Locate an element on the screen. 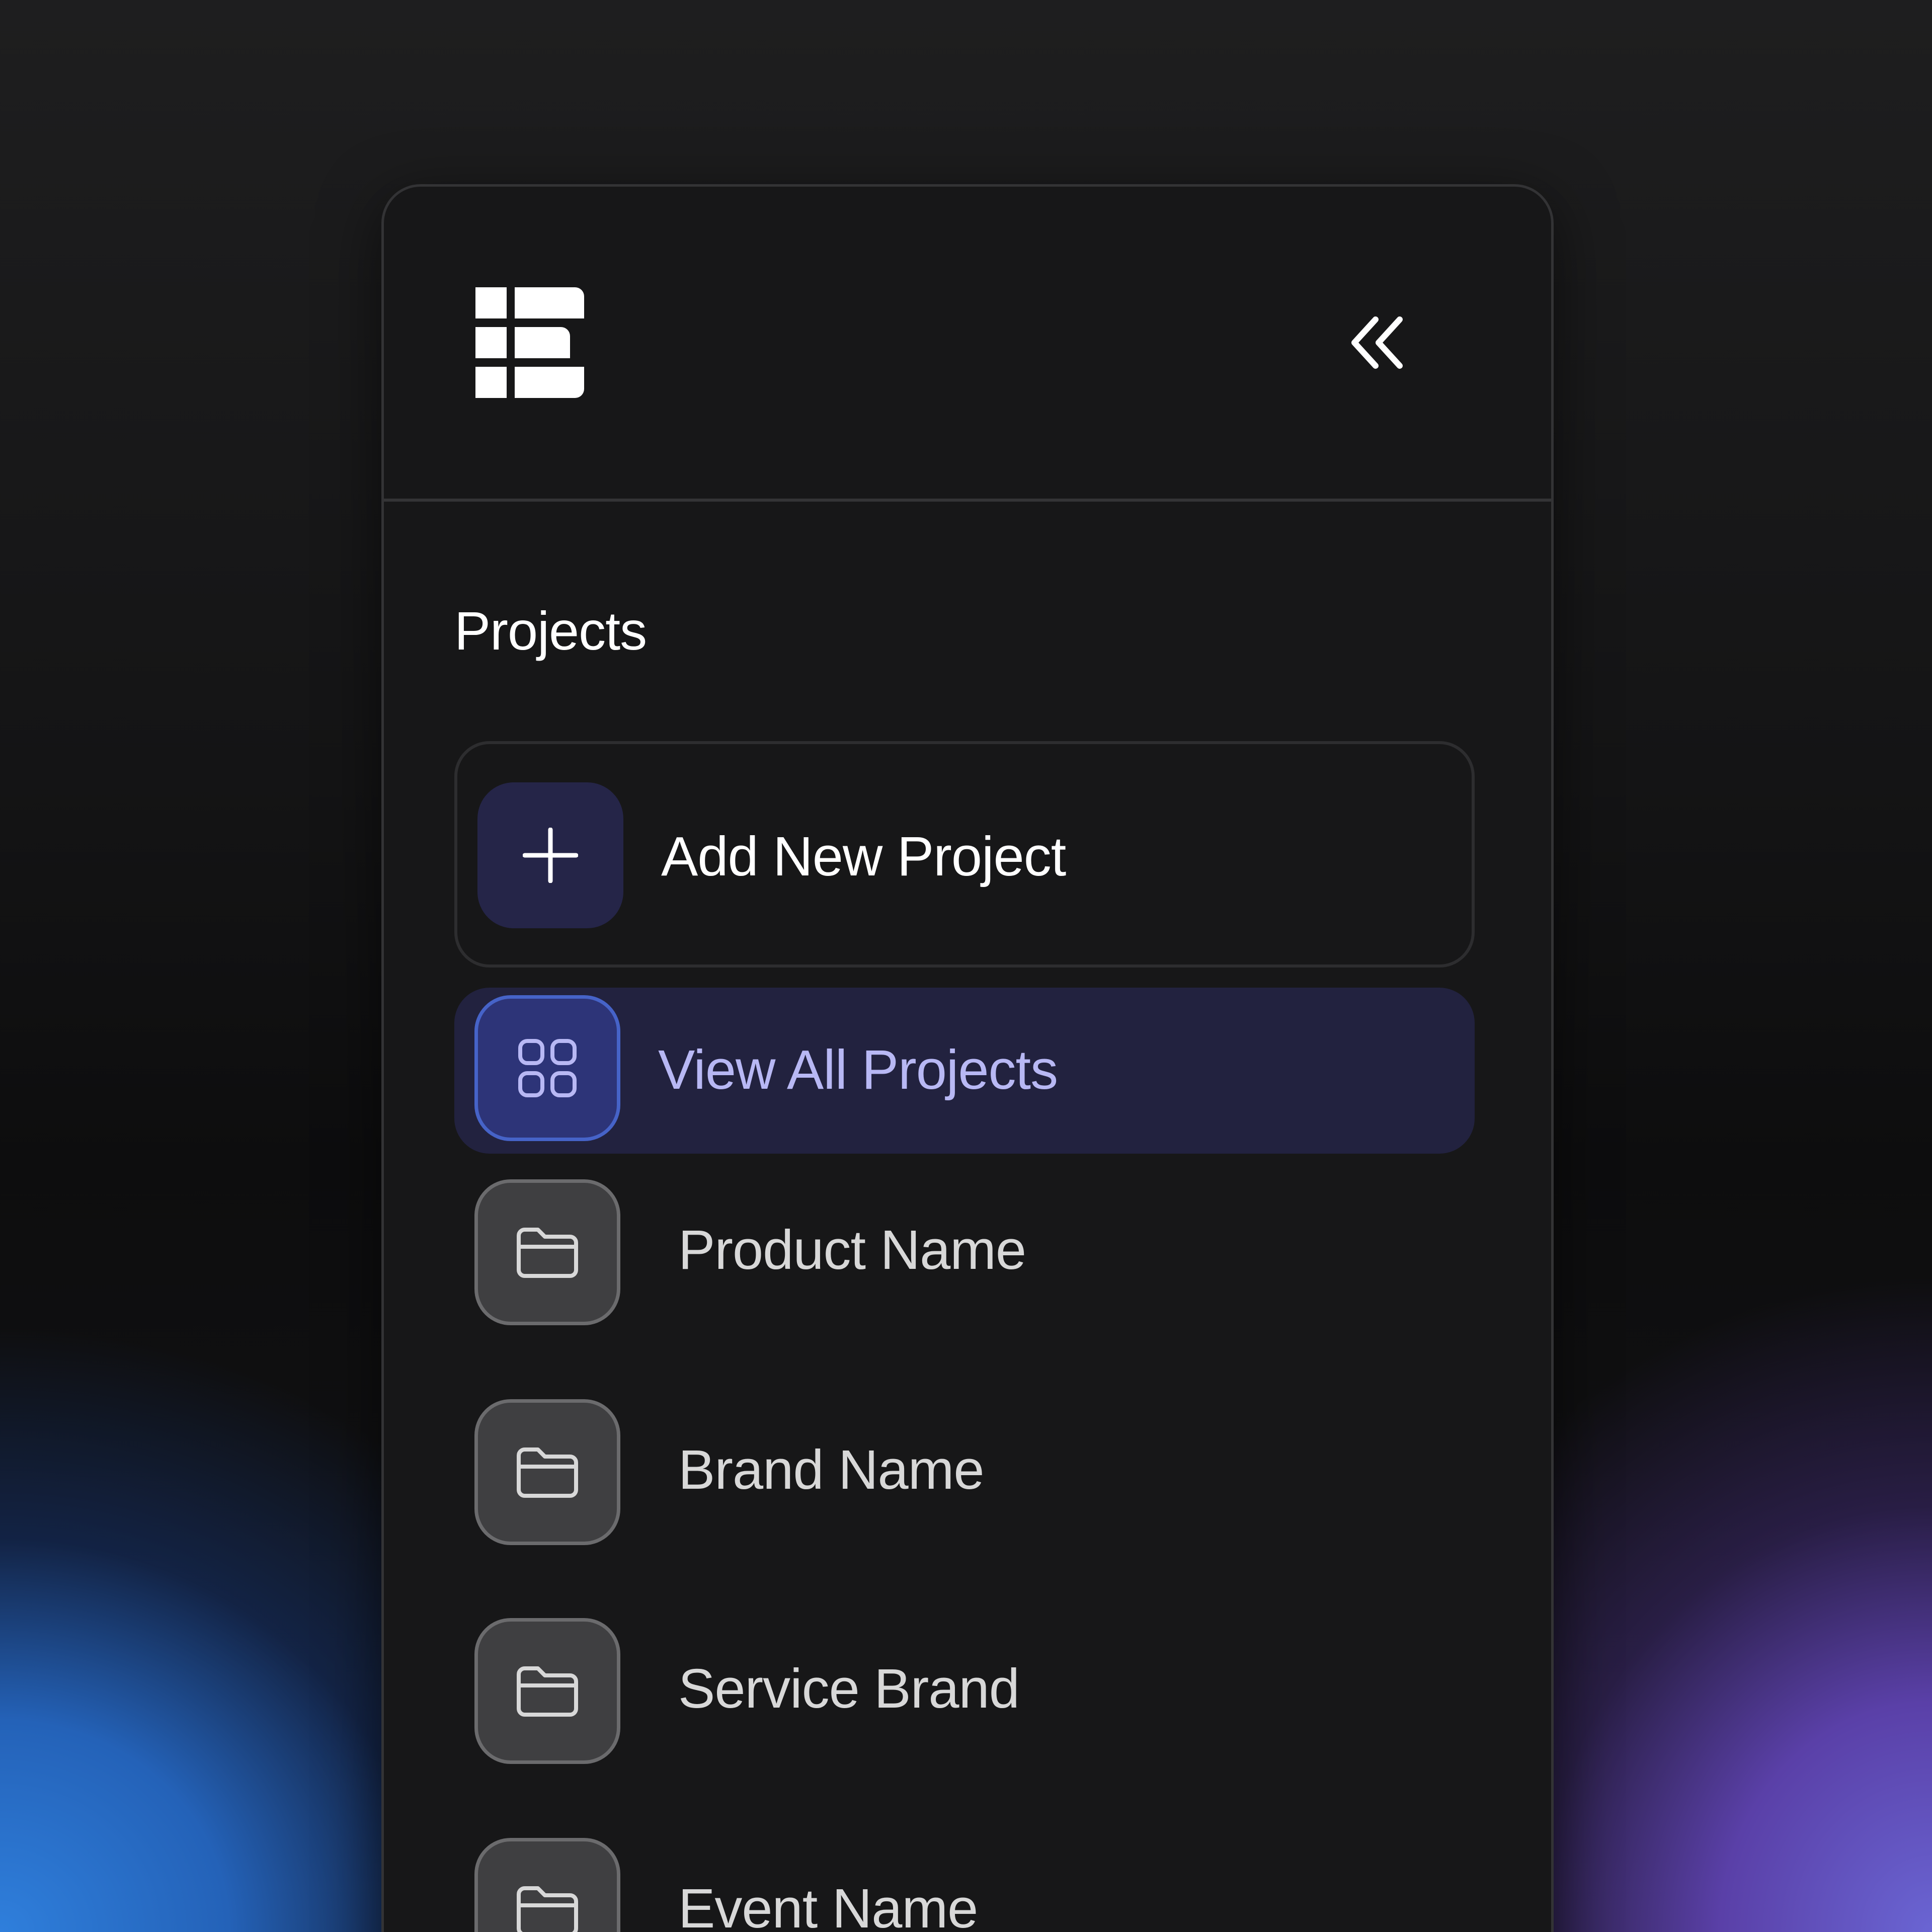 Image resolution: width=1932 pixels, height=1932 pixels. plus-icon is located at coordinates (551, 856).